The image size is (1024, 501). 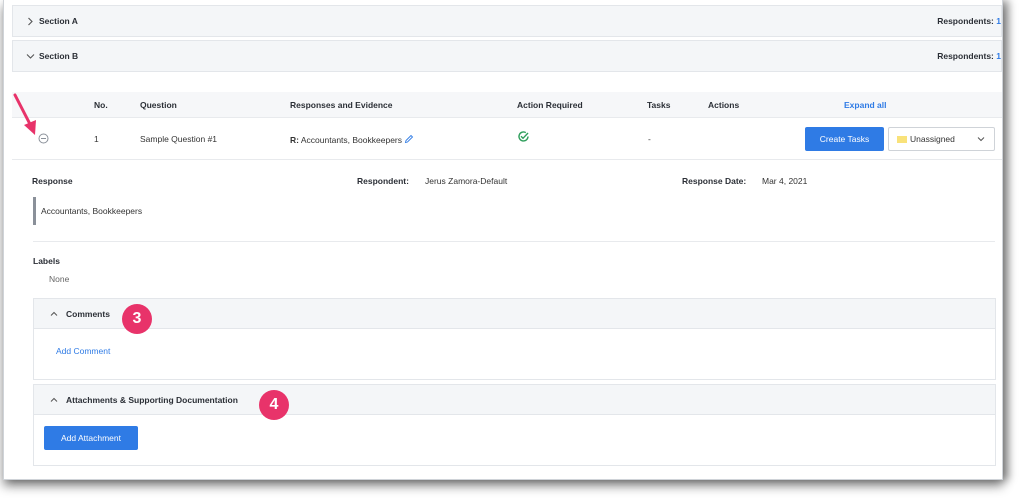 I want to click on labels-label: Labels, so click(x=46, y=261).